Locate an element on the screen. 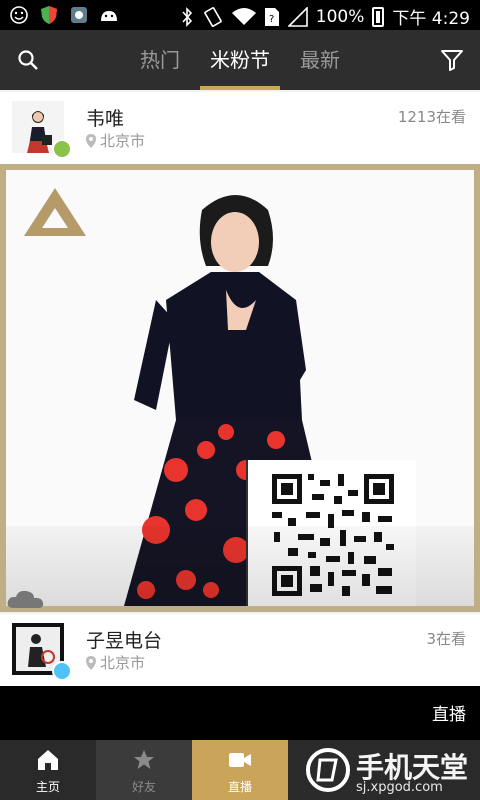  live-card-header: 韦唯 北京市 1213在看 is located at coordinates (240, 128).